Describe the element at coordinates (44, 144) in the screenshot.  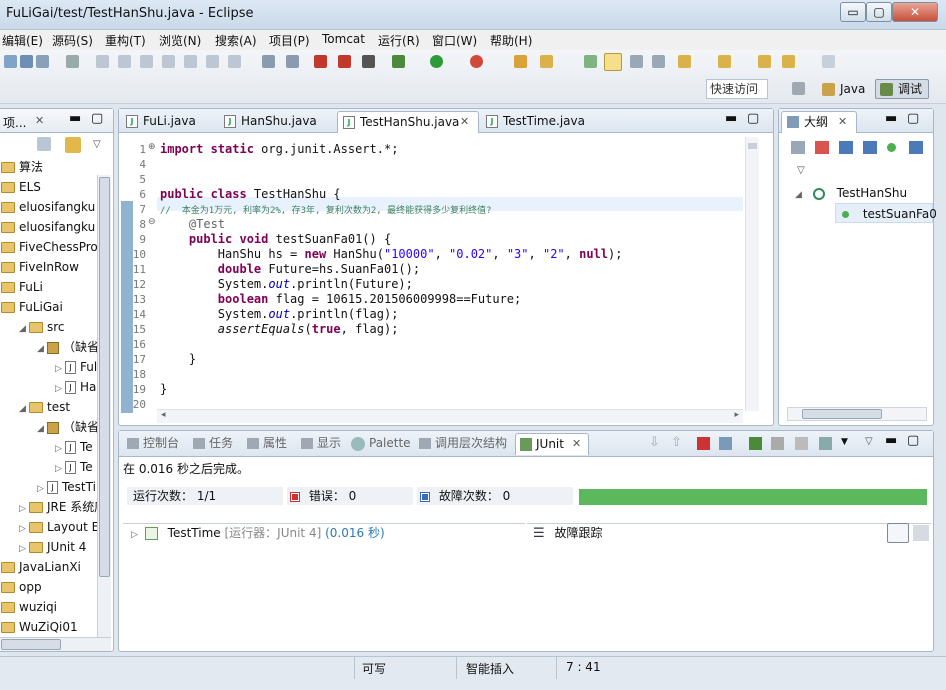
I see `collapse-all-icon` at that location.